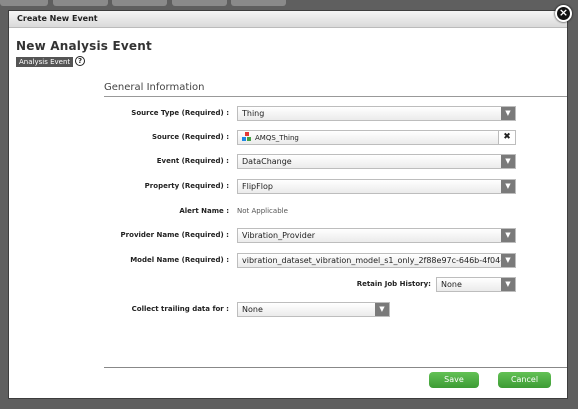 The width and height of the screenshot is (578, 409). What do you see at coordinates (524, 380) in the screenshot?
I see `cancel-button: Cancel` at bounding box center [524, 380].